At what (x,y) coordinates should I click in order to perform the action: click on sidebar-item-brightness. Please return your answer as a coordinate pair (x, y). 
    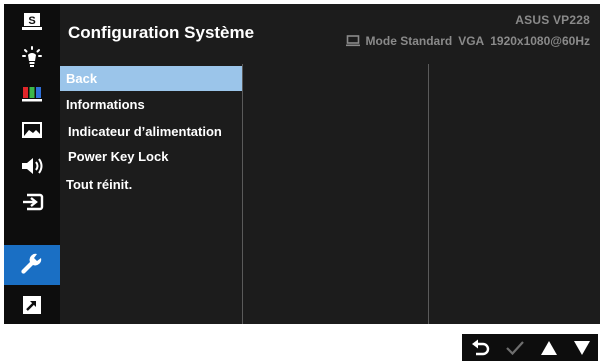
    Looking at the image, I should click on (32, 57).